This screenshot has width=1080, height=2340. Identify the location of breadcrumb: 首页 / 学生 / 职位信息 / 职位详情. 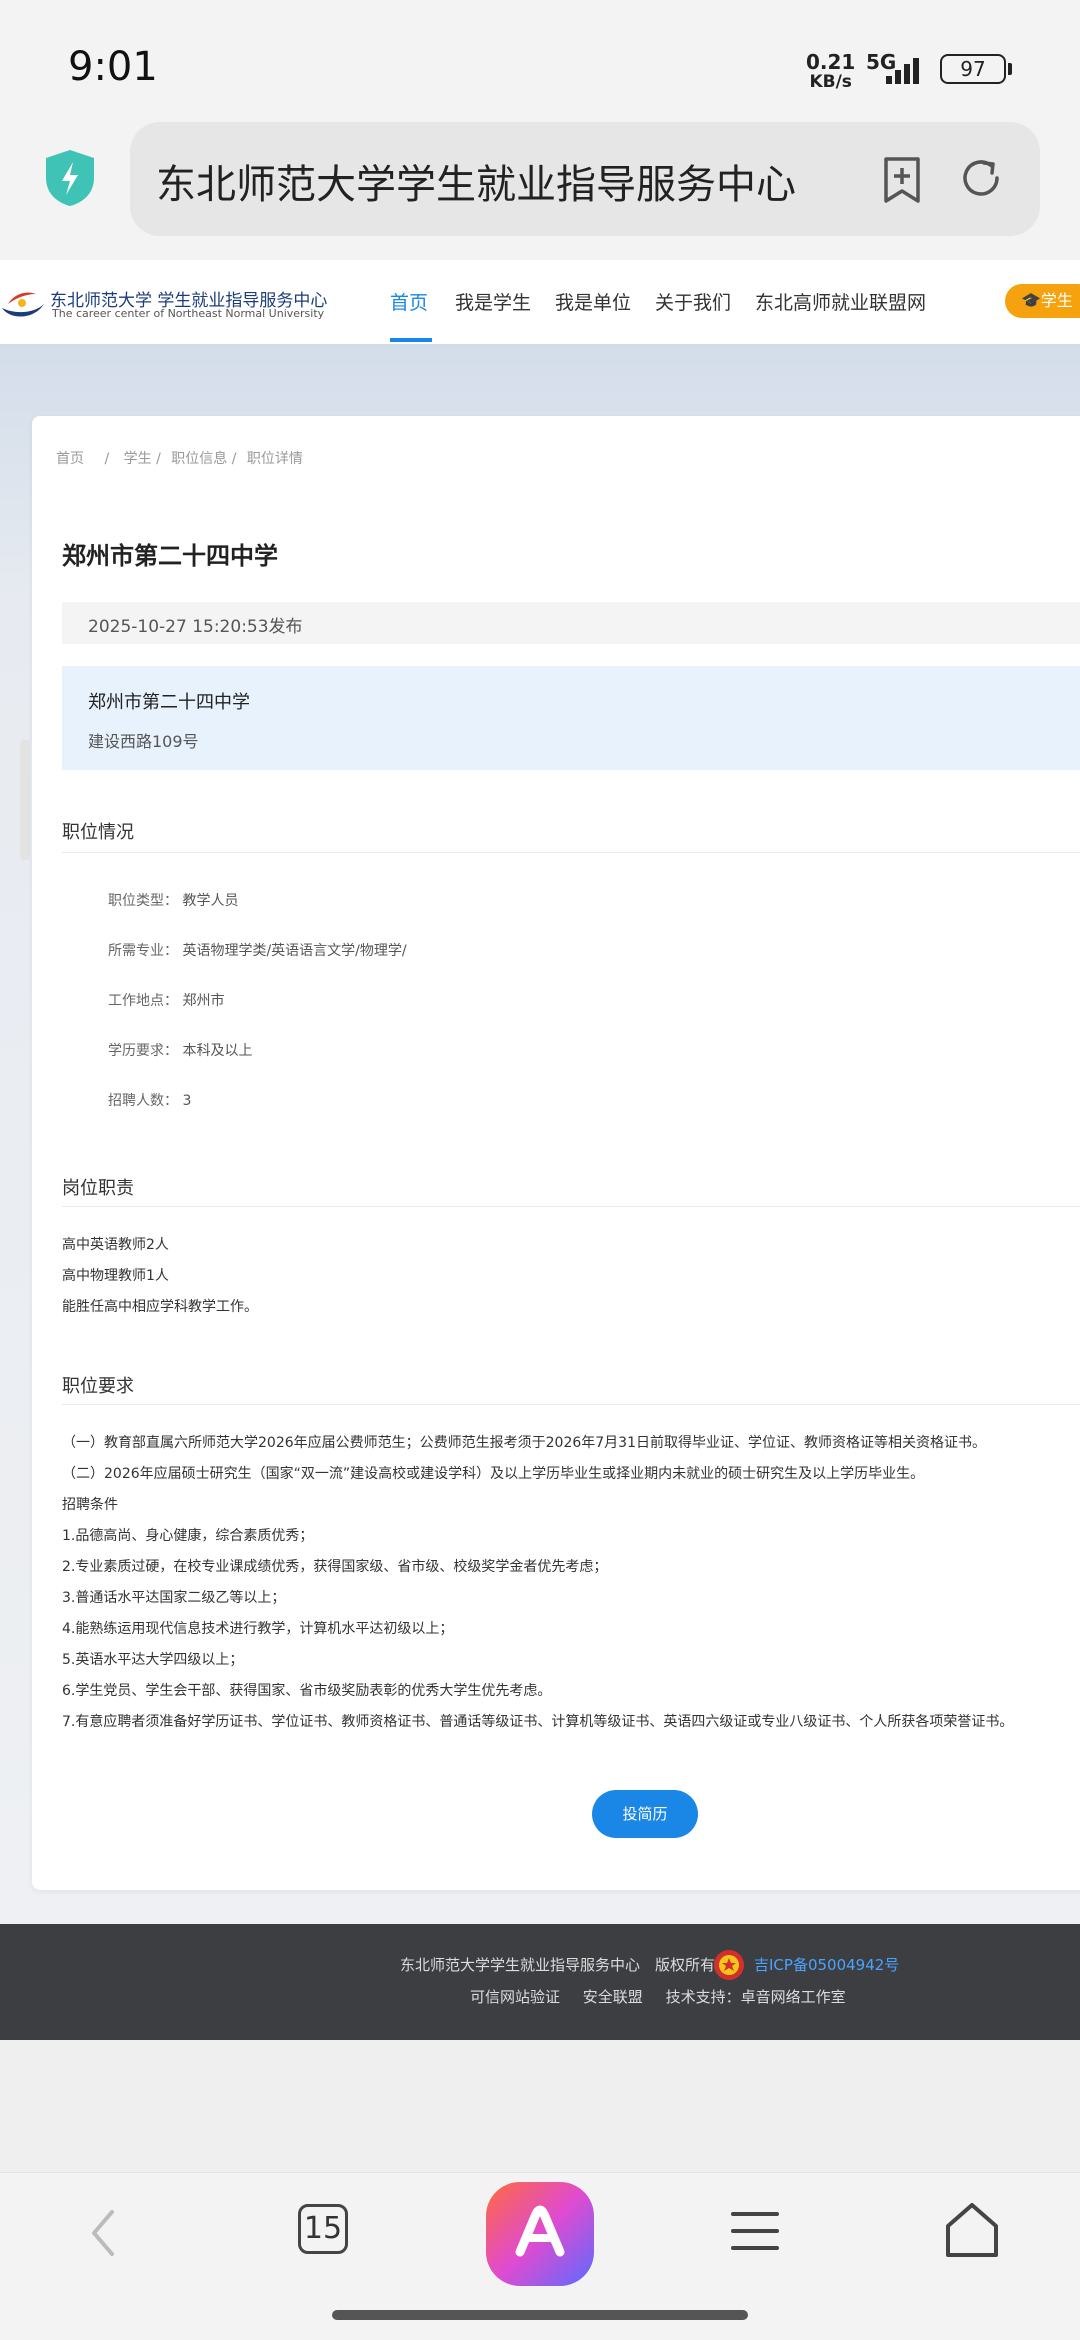
(182, 458).